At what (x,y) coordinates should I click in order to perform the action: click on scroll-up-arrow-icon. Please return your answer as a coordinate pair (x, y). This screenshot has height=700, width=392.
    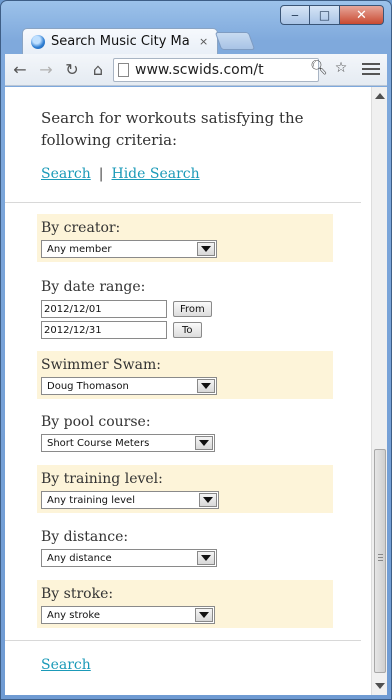
    Looking at the image, I should click on (380, 96).